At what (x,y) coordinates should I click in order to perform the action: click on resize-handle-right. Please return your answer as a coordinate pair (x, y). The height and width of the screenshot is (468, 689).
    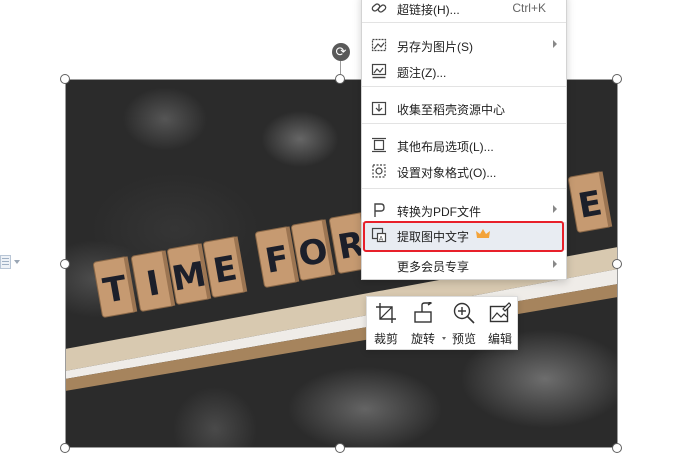
    Looking at the image, I should click on (617, 264).